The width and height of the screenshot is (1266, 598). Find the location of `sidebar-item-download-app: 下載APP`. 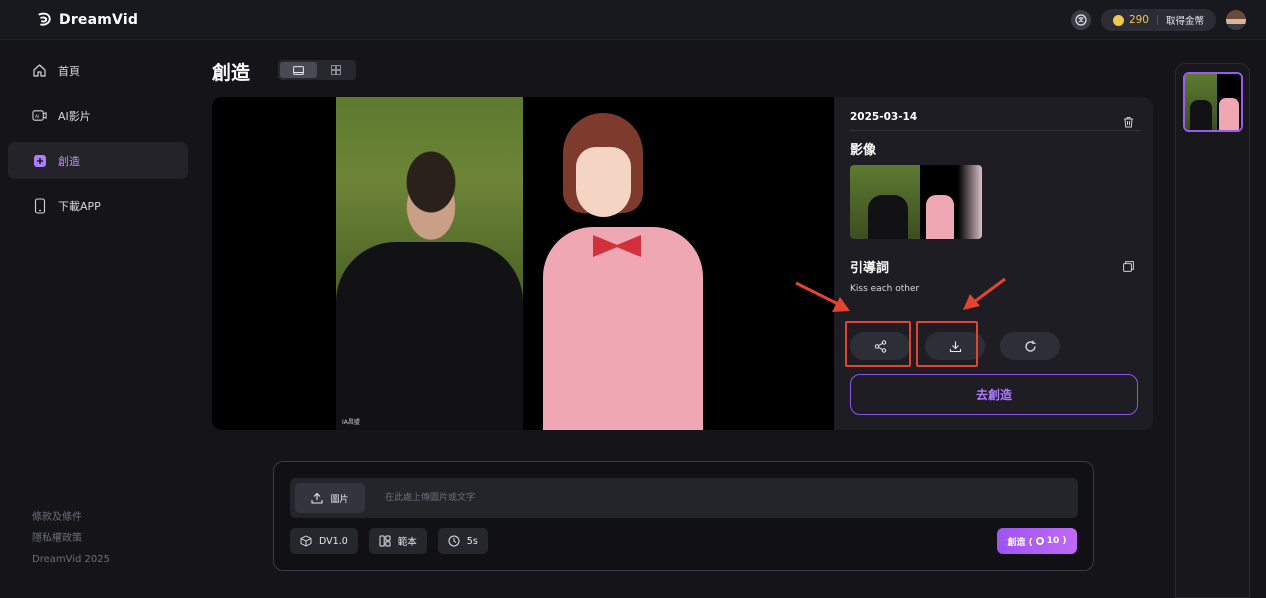

sidebar-item-download-app: 下載APP is located at coordinates (98, 205).